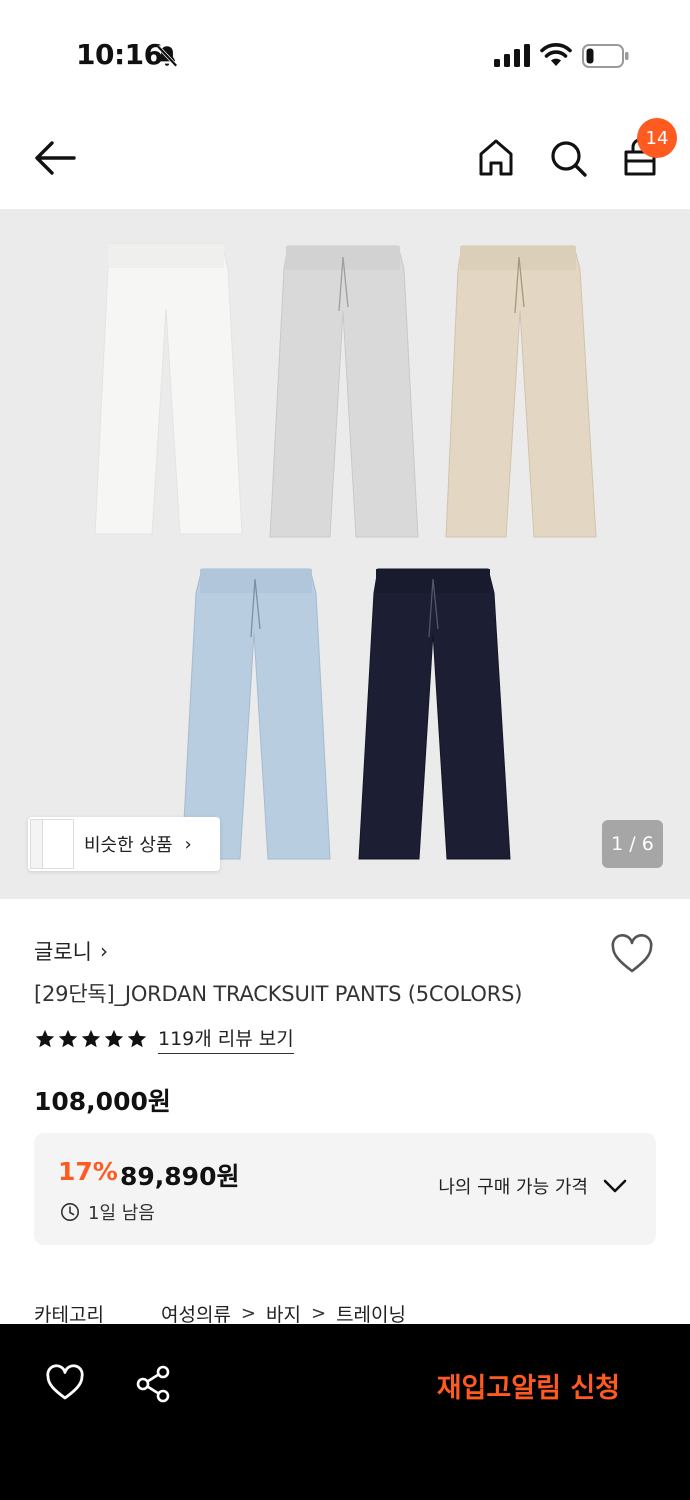 The height and width of the screenshot is (1500, 690). What do you see at coordinates (167, 56) in the screenshot?
I see `bell-off-icon` at bounding box center [167, 56].